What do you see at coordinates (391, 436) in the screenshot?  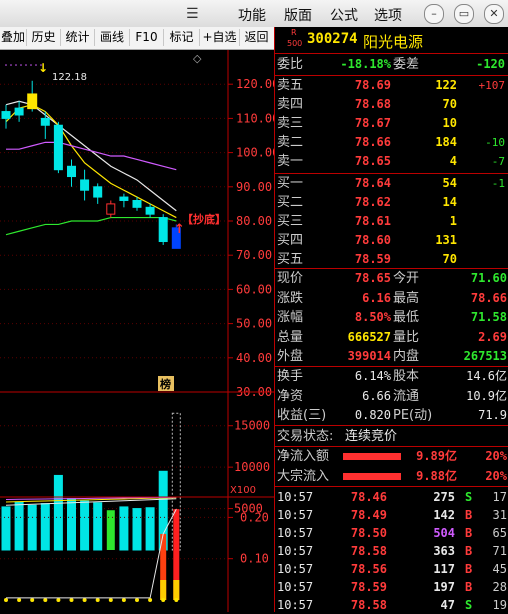 I see `trade-status-row: 交易状态: 连续竞价` at bounding box center [391, 436].